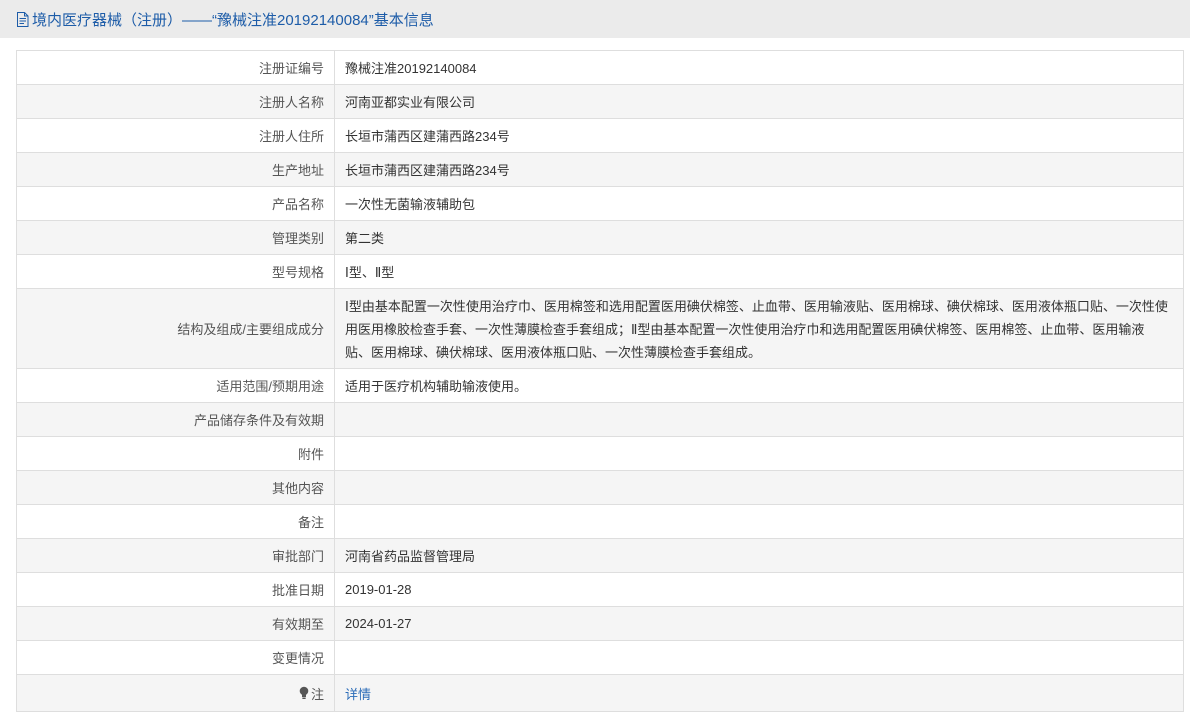 This screenshot has height=715, width=1190. I want to click on label-valid-until: 有效期至, so click(176, 623).